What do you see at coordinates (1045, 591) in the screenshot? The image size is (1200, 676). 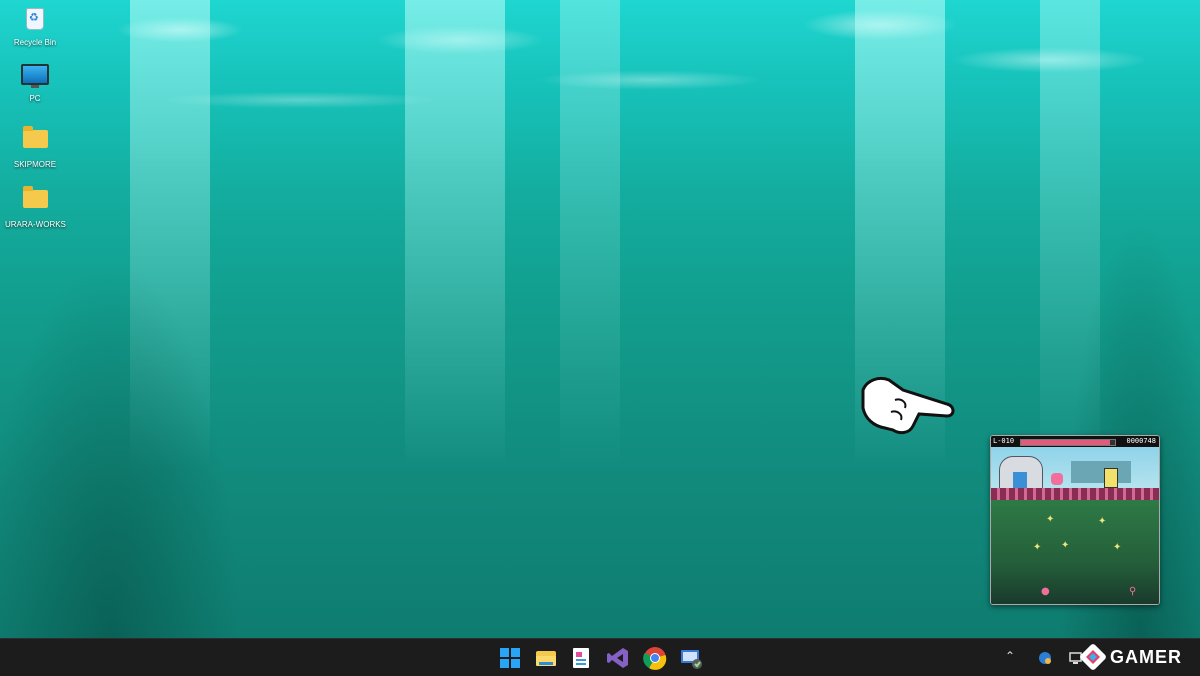 I see `enemy-icon: ●` at bounding box center [1045, 591].